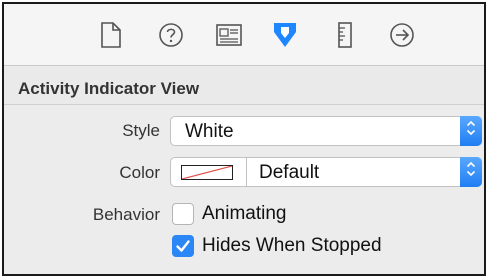  I want to click on tab-quick-help, so click(171, 35).